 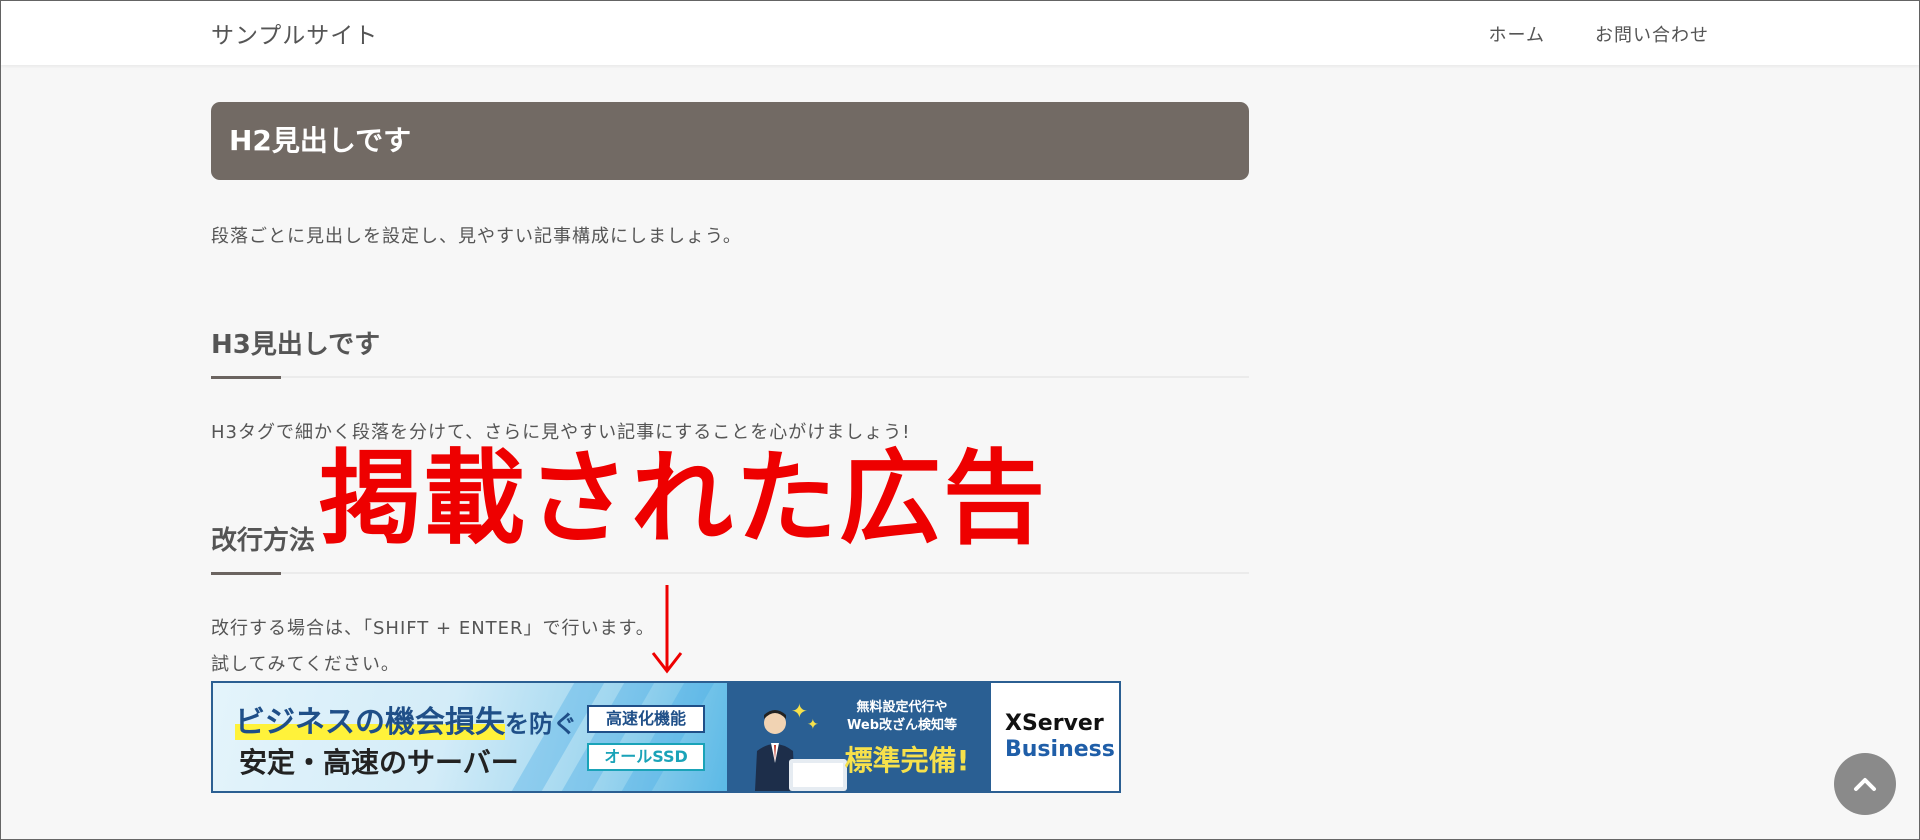 What do you see at coordinates (263, 541) in the screenshot?
I see `heading-h3-linebreak: 改行方法` at bounding box center [263, 541].